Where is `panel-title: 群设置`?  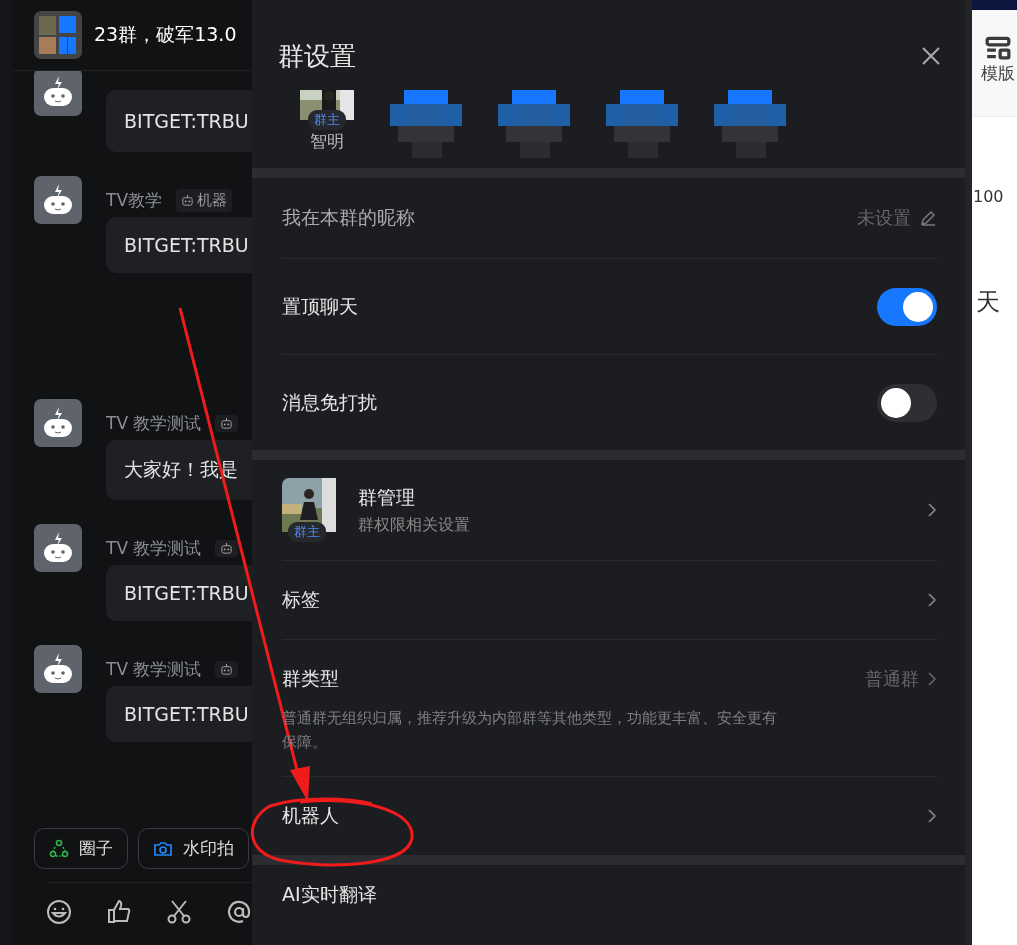 panel-title: 群设置 is located at coordinates (317, 56).